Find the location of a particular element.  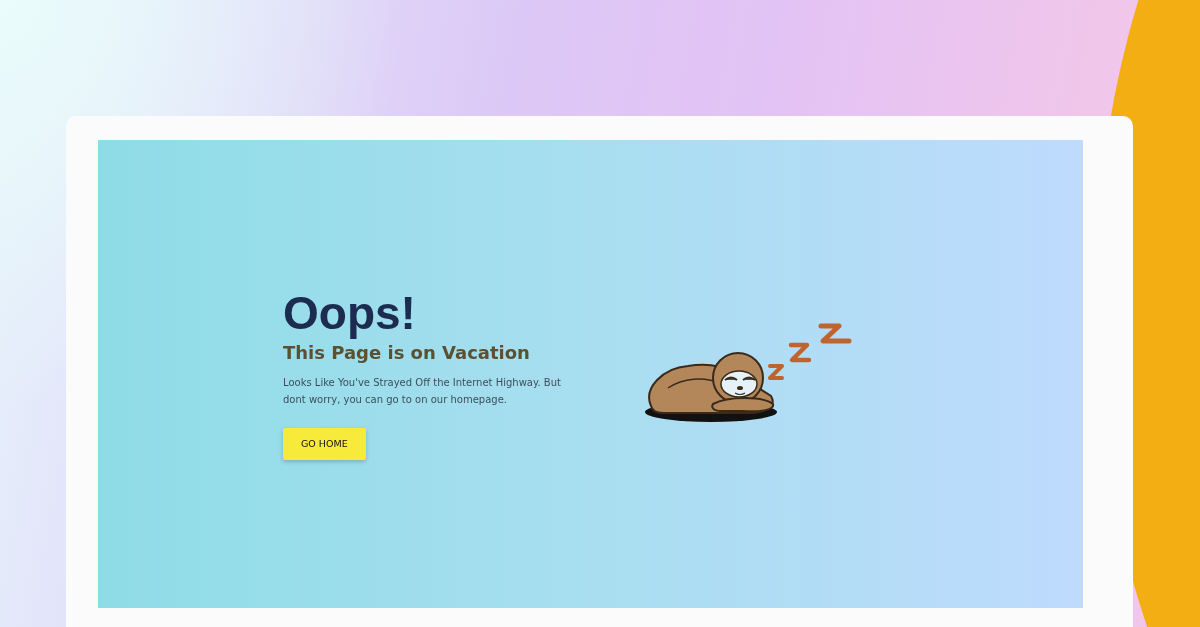

error-subheading: This Page is on Vacation is located at coordinates (407, 353).